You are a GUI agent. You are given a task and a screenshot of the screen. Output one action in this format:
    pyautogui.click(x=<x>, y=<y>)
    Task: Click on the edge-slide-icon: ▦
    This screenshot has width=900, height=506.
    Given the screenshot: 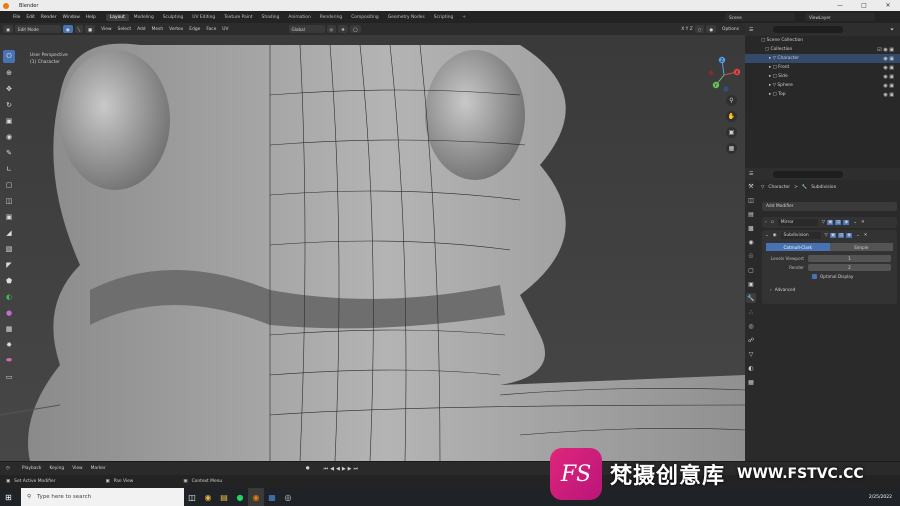 What is the action you would take?
    pyautogui.click(x=9, y=328)
    